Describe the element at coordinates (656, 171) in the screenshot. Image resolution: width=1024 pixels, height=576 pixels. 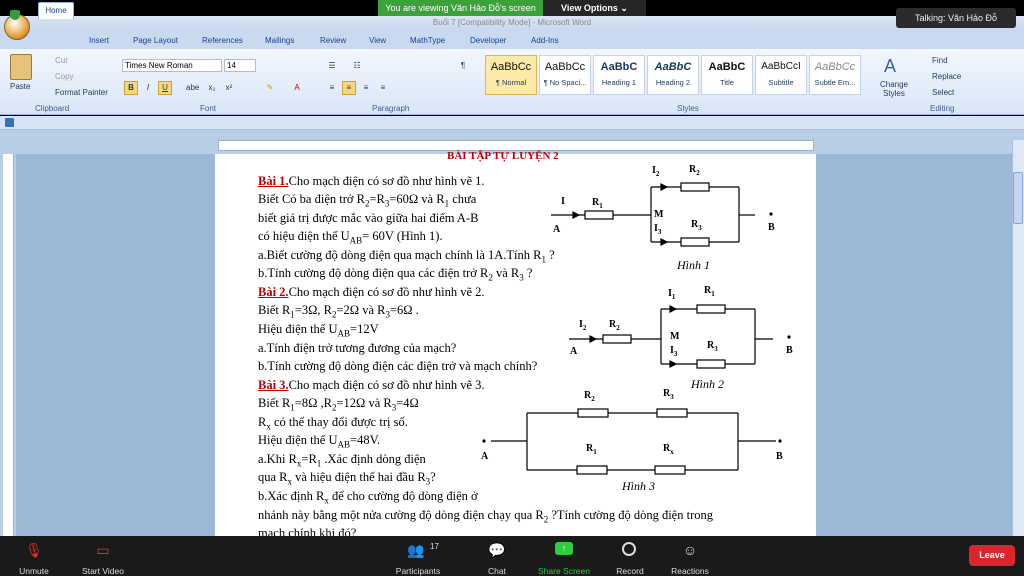
I see `label-i2-fig1: I2` at that location.